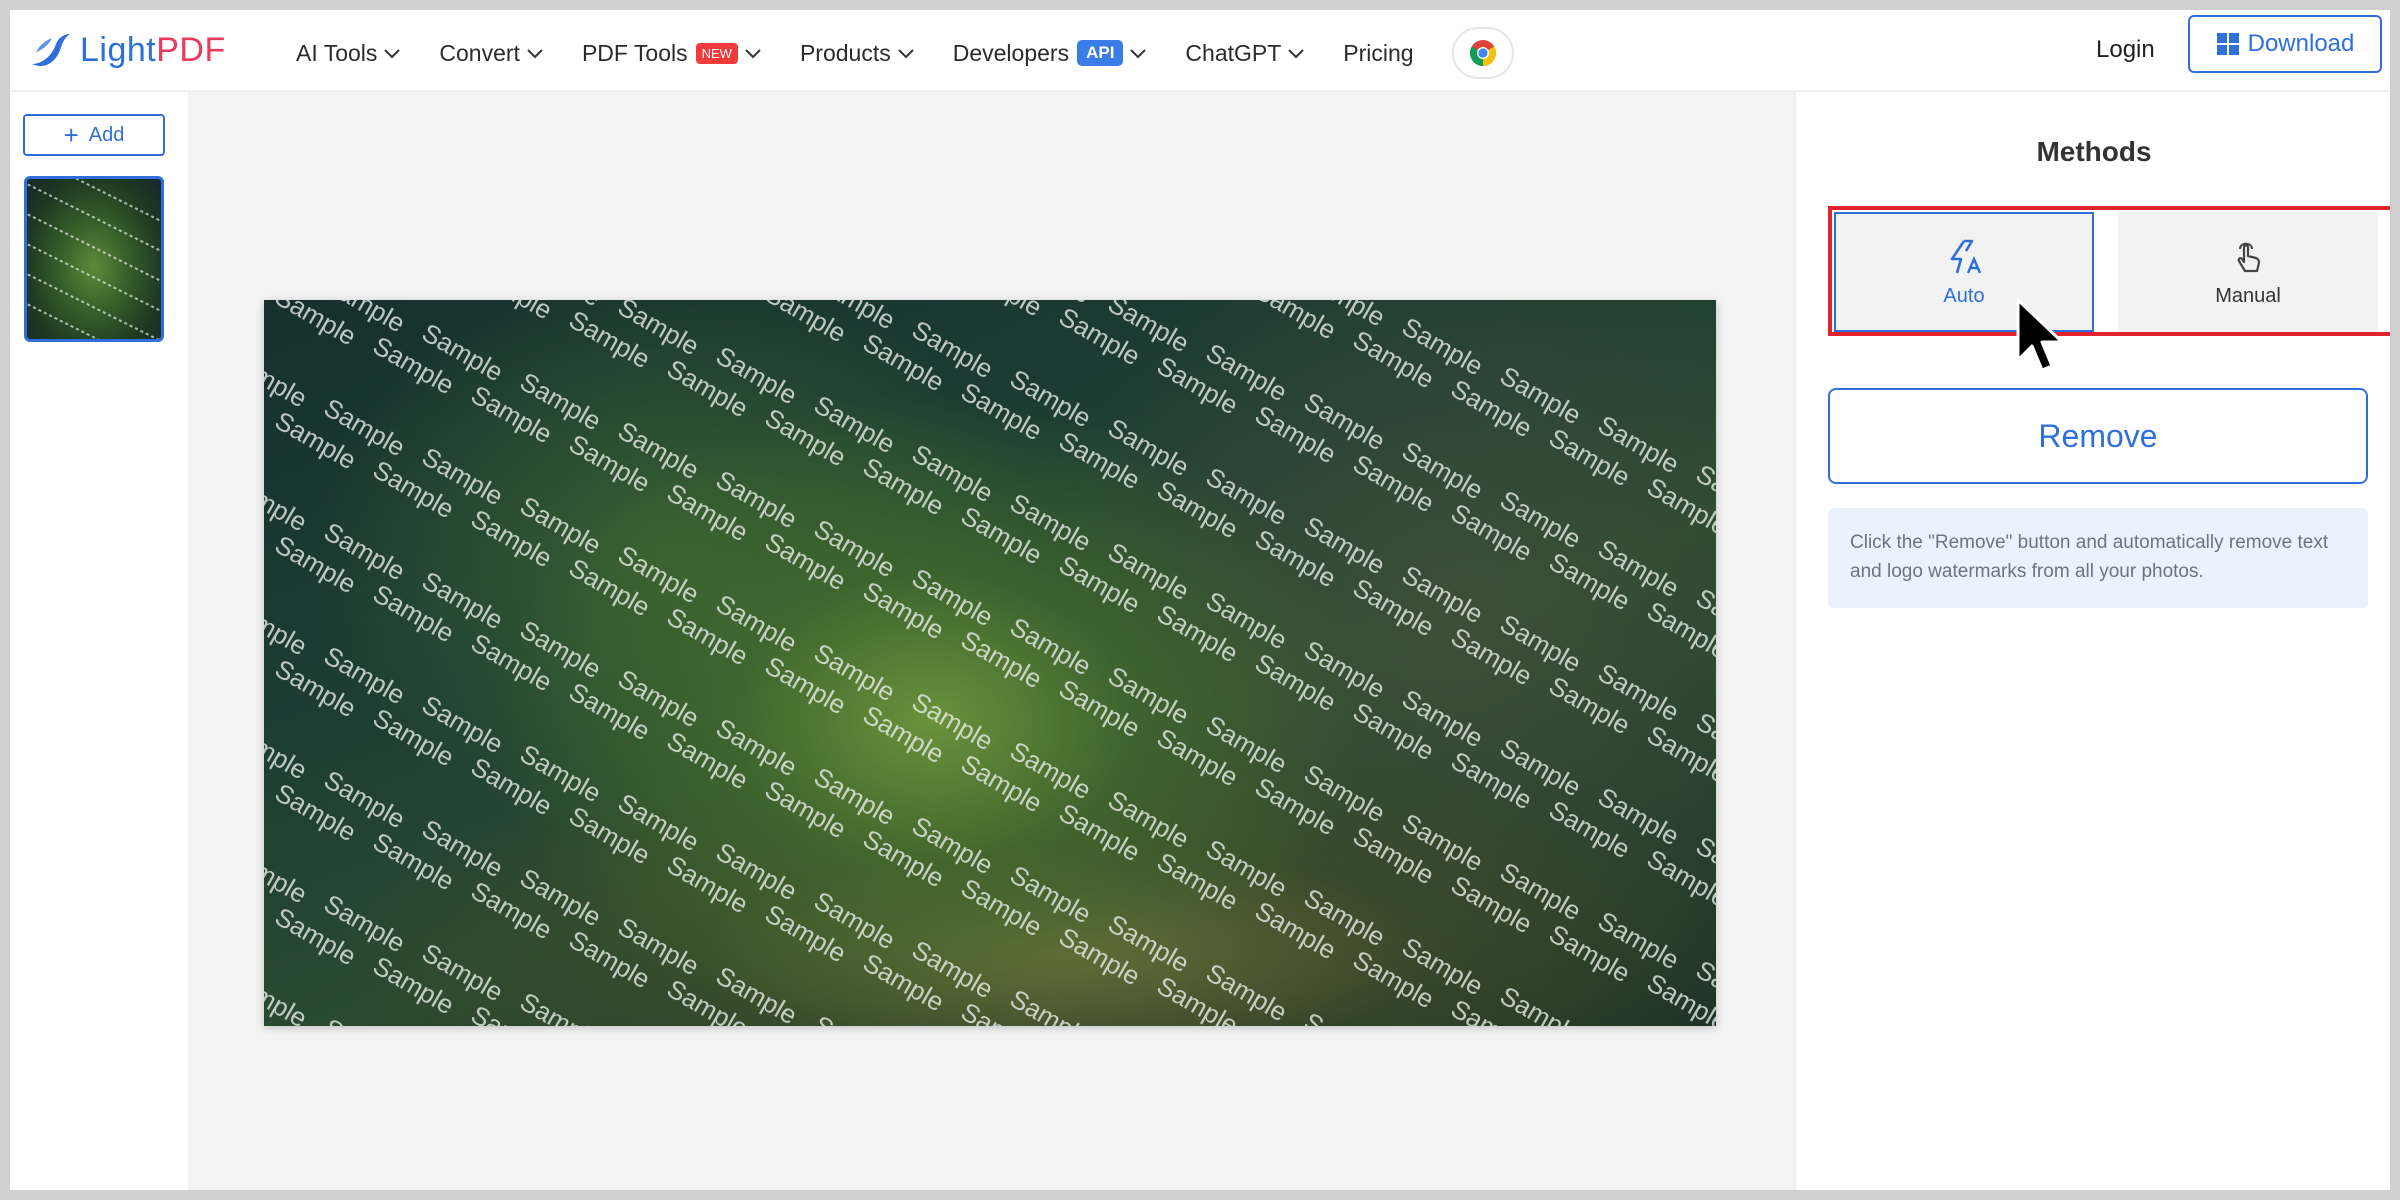 Image resolution: width=2400 pixels, height=1200 pixels. I want to click on nav-developers: Developers API, so click(1050, 53).